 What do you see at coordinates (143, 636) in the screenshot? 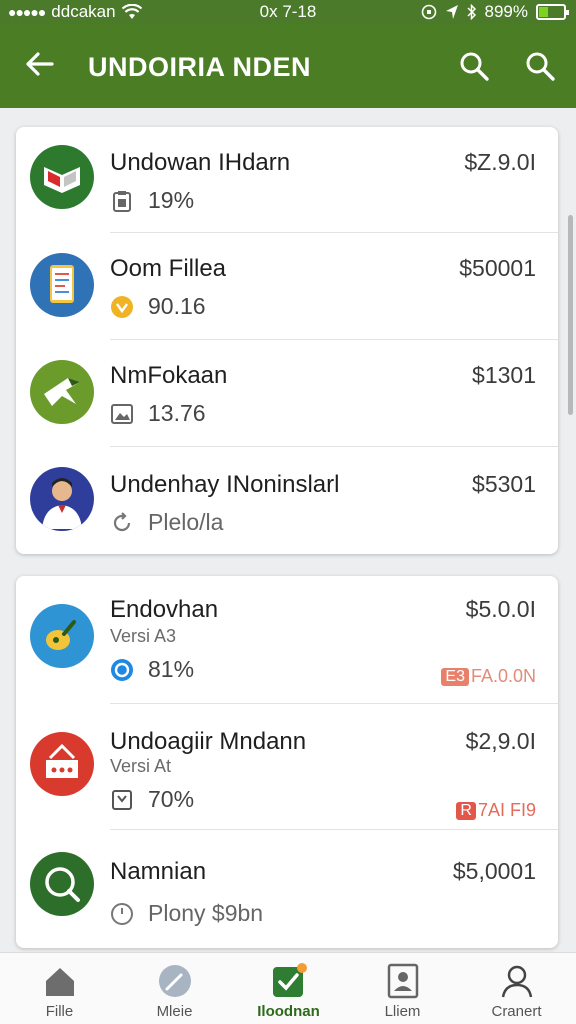
I see `item-version: Versi A3` at bounding box center [143, 636].